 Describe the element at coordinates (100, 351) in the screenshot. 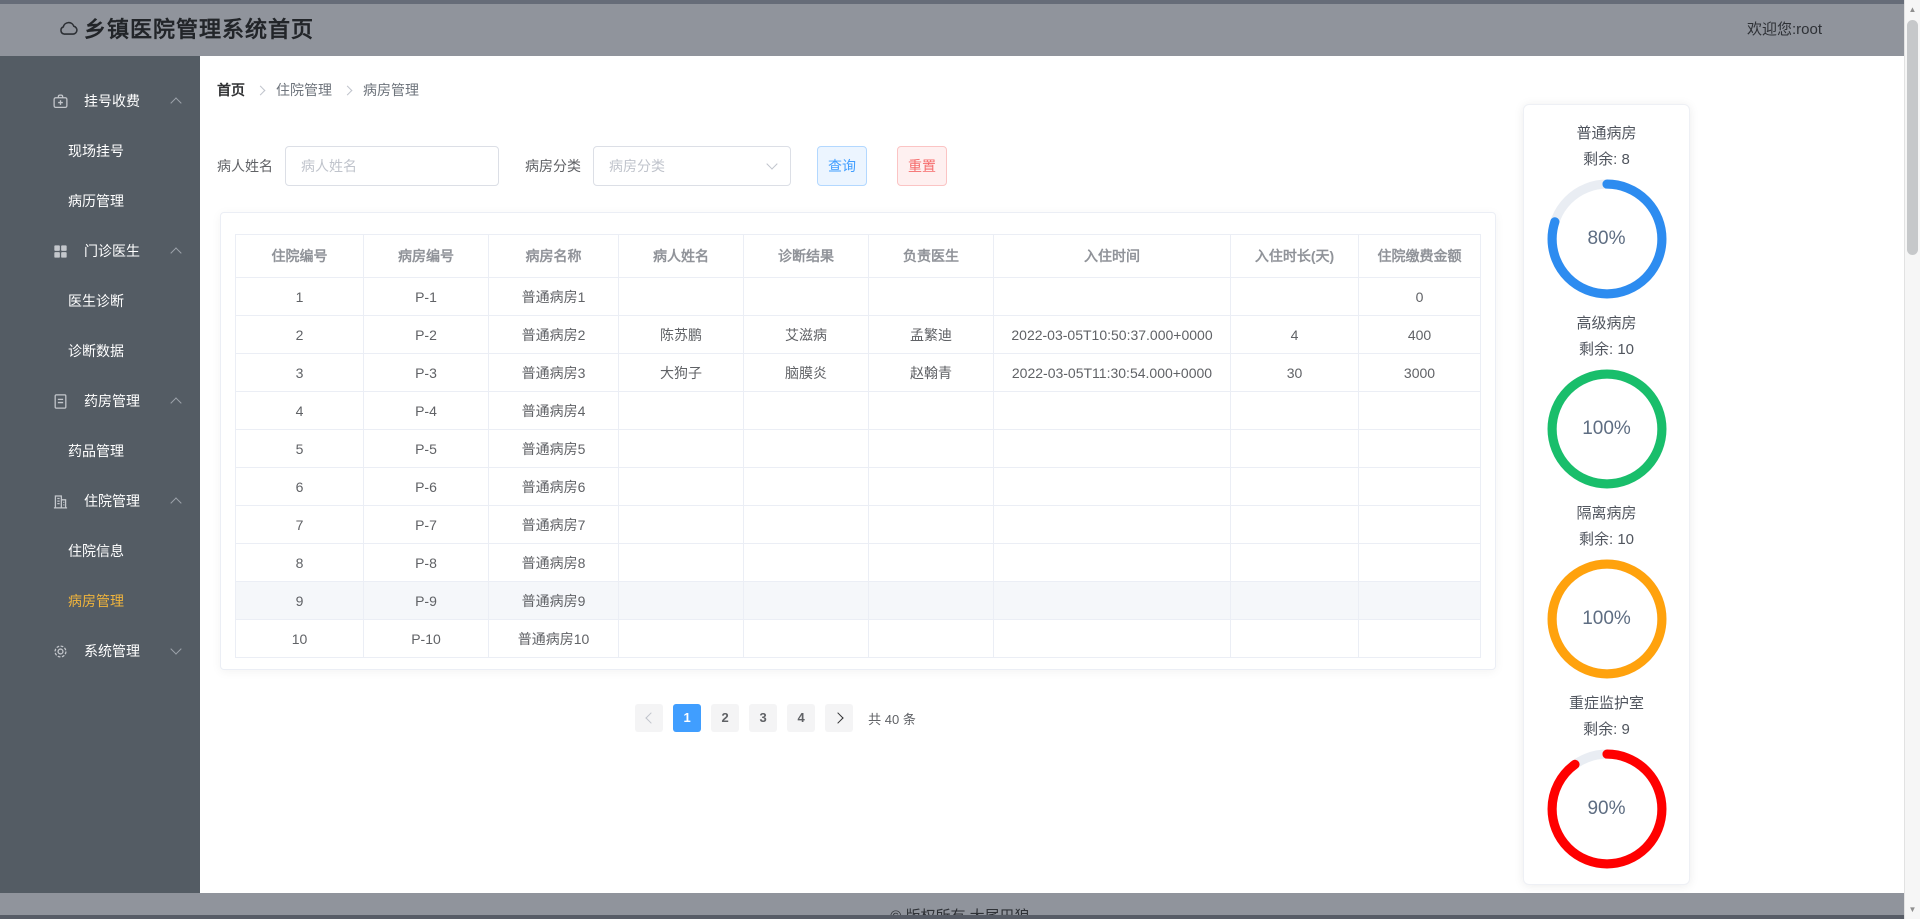

I see `sidebar-subitem-diagnosis-data: 诊断数据` at that location.